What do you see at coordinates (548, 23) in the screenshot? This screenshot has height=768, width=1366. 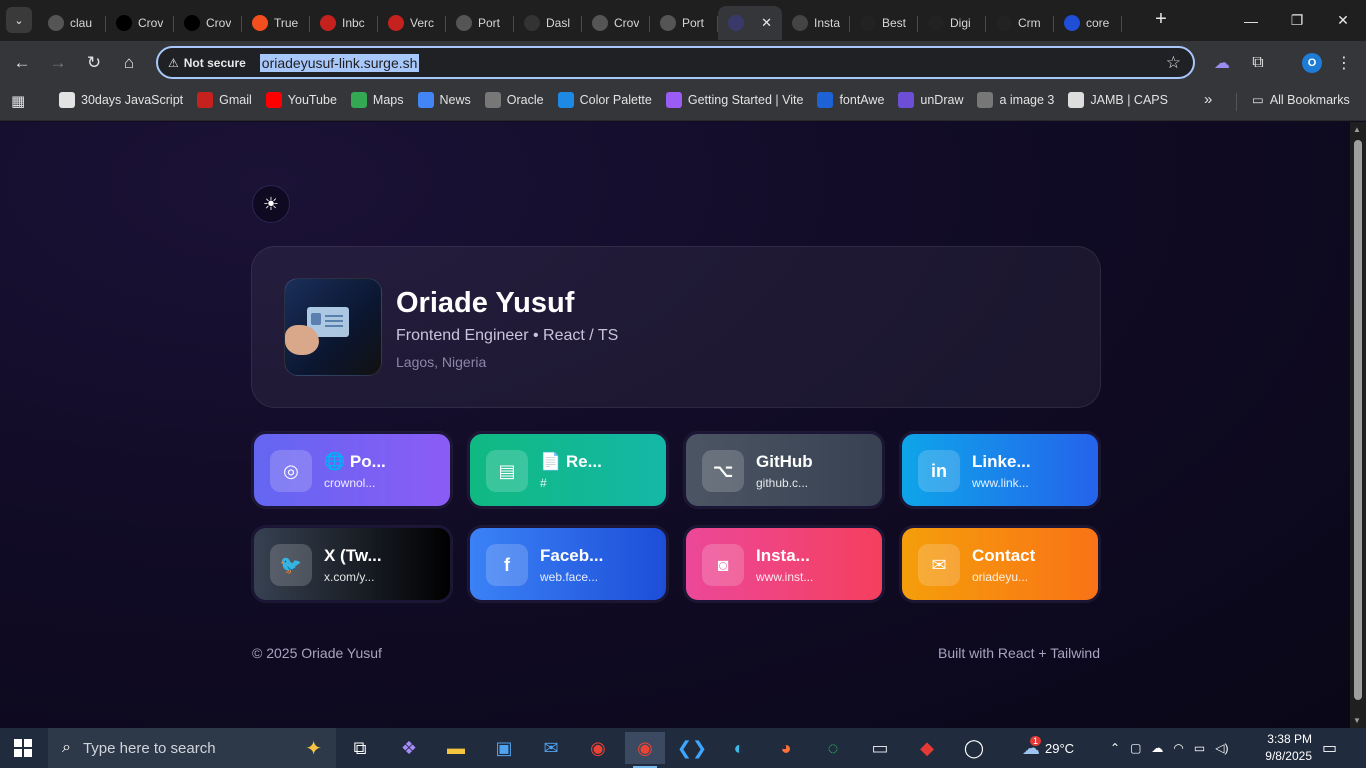 I see `browser-tab: Dasl` at bounding box center [548, 23].